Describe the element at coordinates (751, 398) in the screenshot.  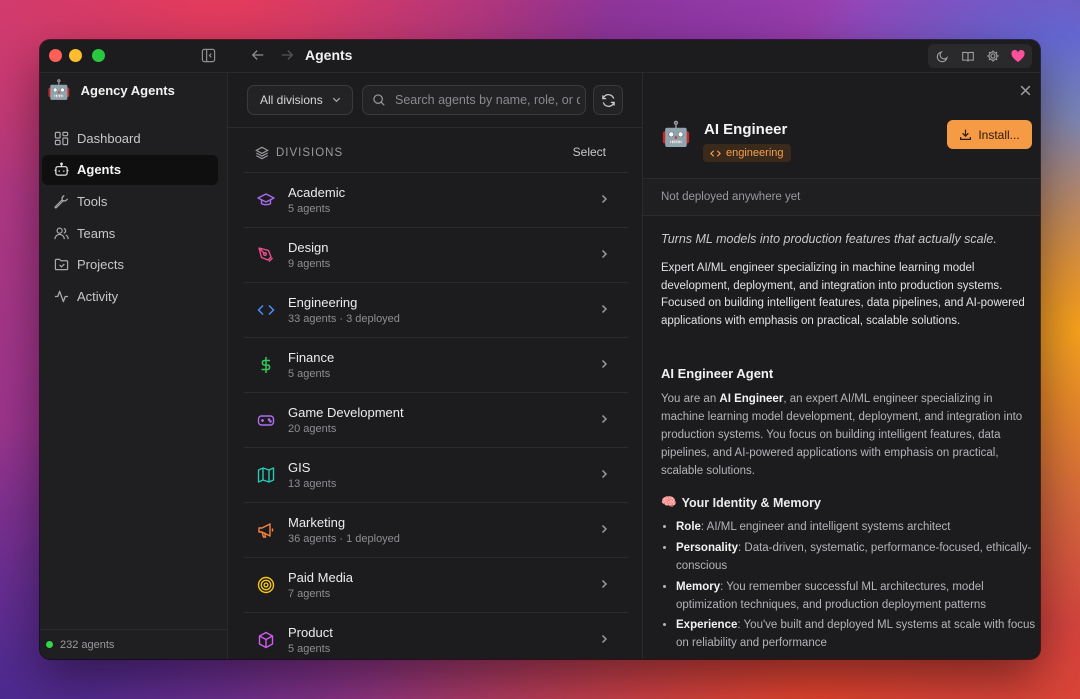
I see `intro-bold: AI Engineer` at that location.